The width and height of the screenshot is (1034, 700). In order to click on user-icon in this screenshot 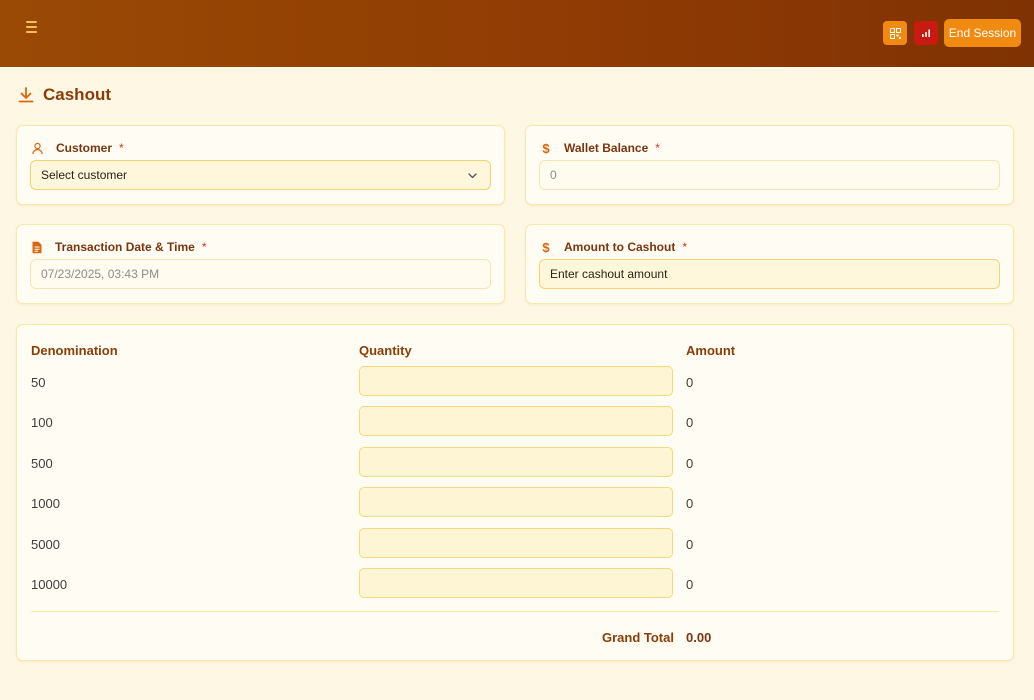, I will do `click(37, 148)`.